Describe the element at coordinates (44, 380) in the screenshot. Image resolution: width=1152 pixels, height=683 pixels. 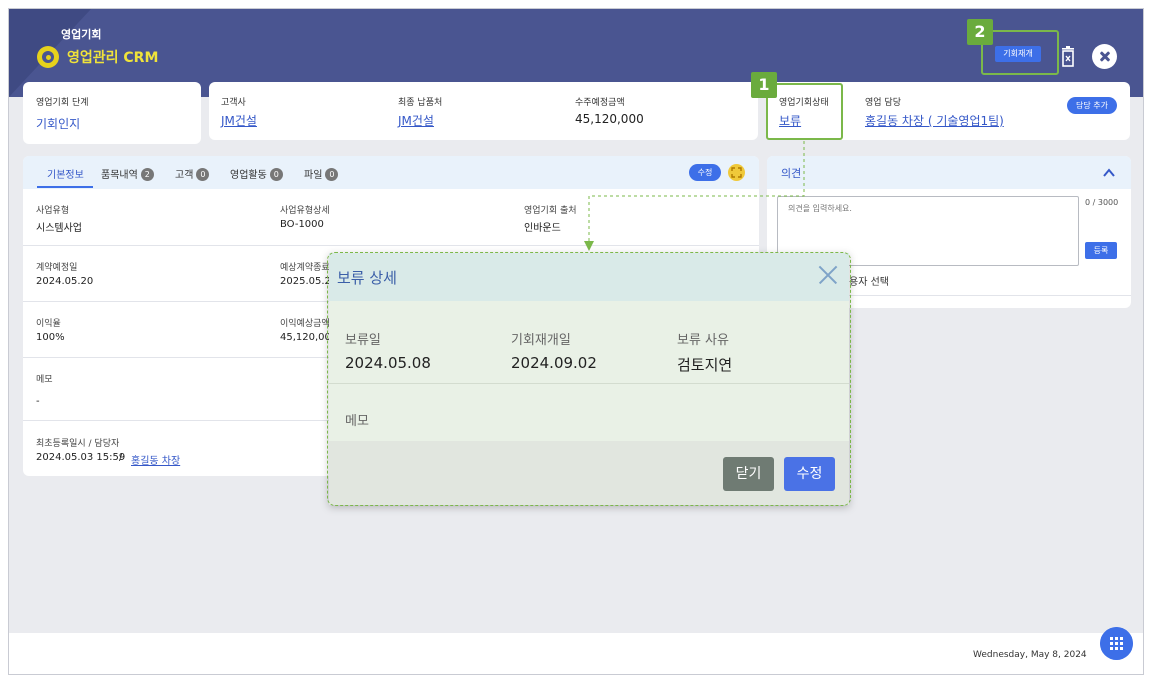
I see `memo-label: 메모` at that location.